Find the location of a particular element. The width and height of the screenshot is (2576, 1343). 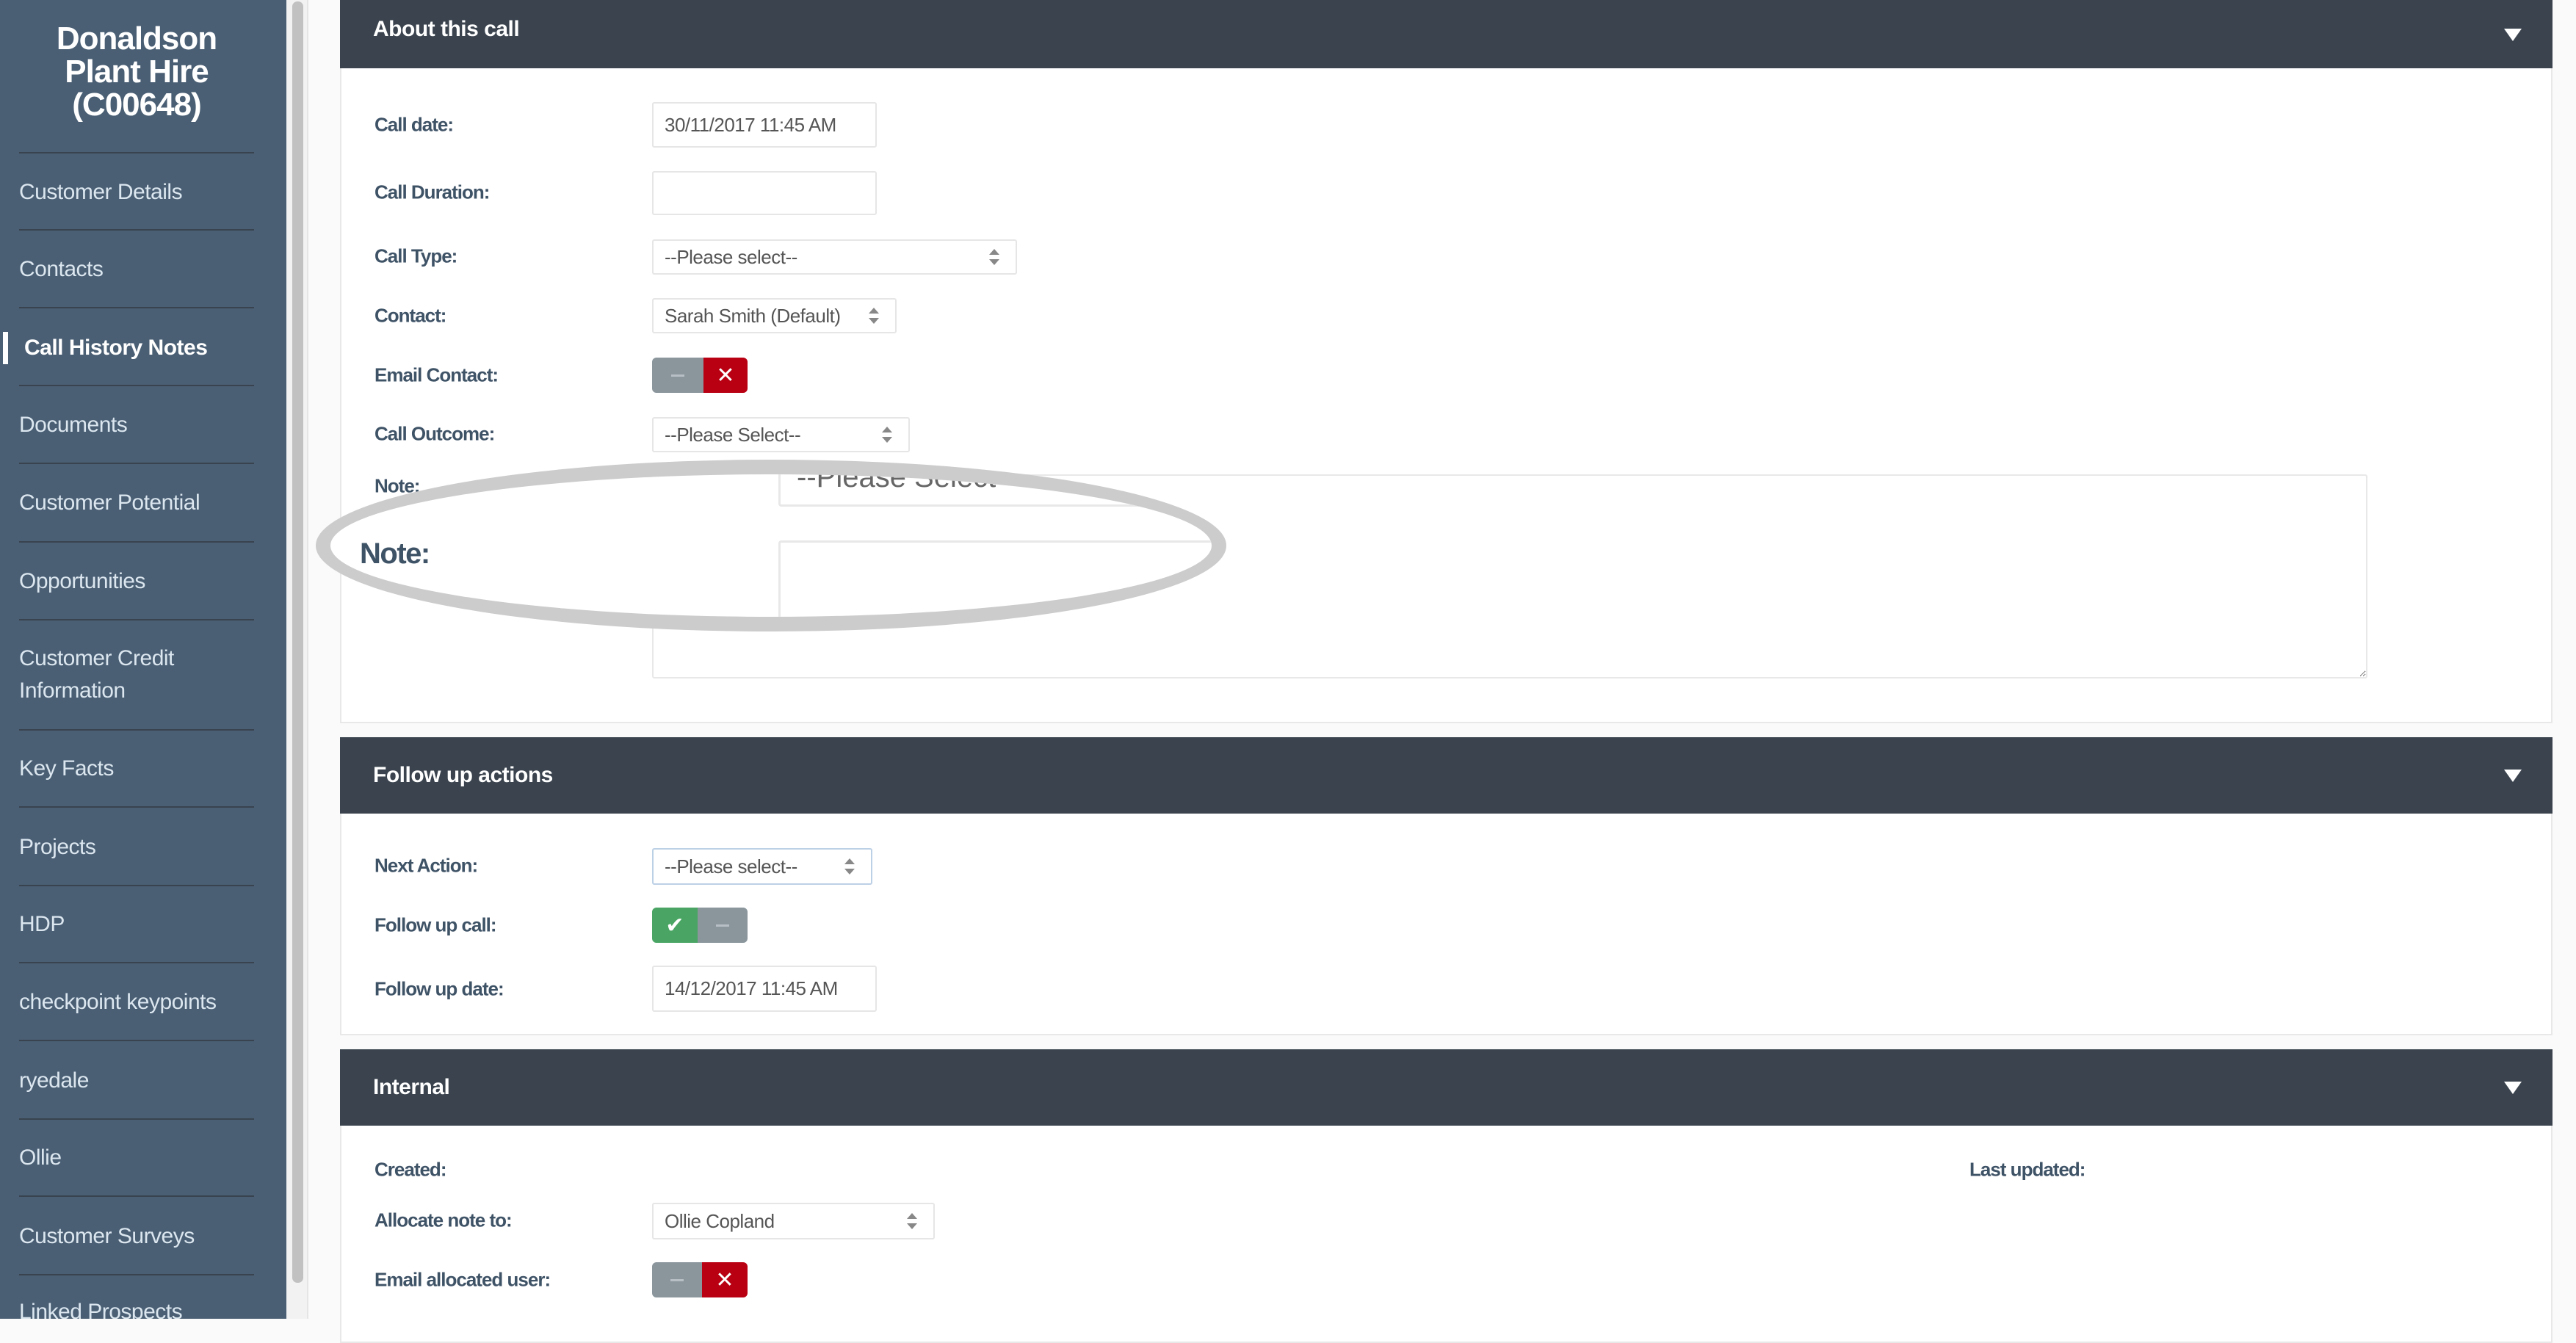

next-action-label: Next Action: is located at coordinates (426, 865).